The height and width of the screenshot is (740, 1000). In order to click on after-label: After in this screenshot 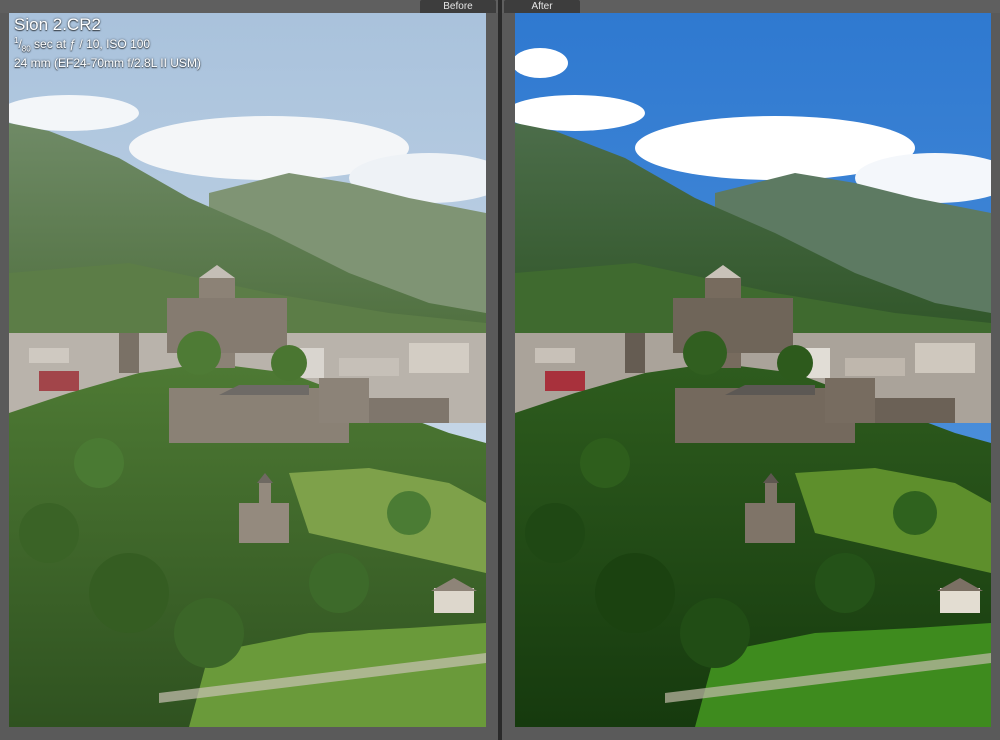, I will do `click(542, 6)`.